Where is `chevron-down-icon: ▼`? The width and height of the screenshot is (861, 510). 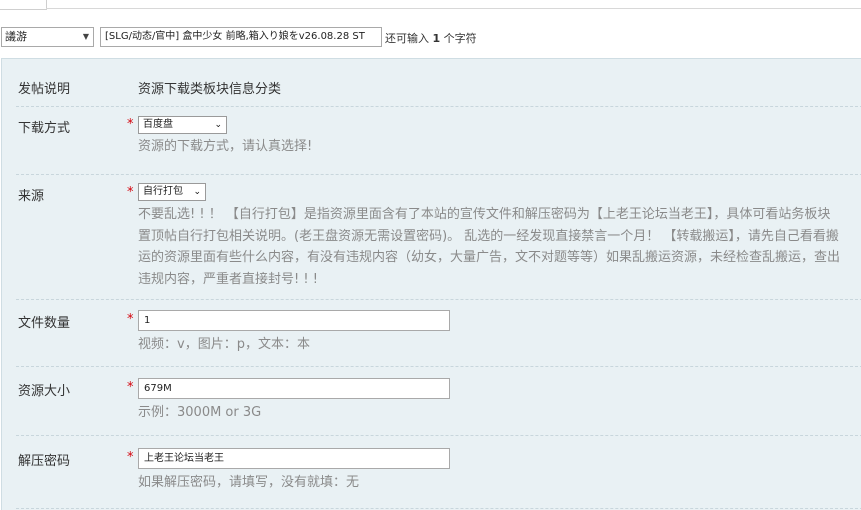 chevron-down-icon: ▼ is located at coordinates (85, 36).